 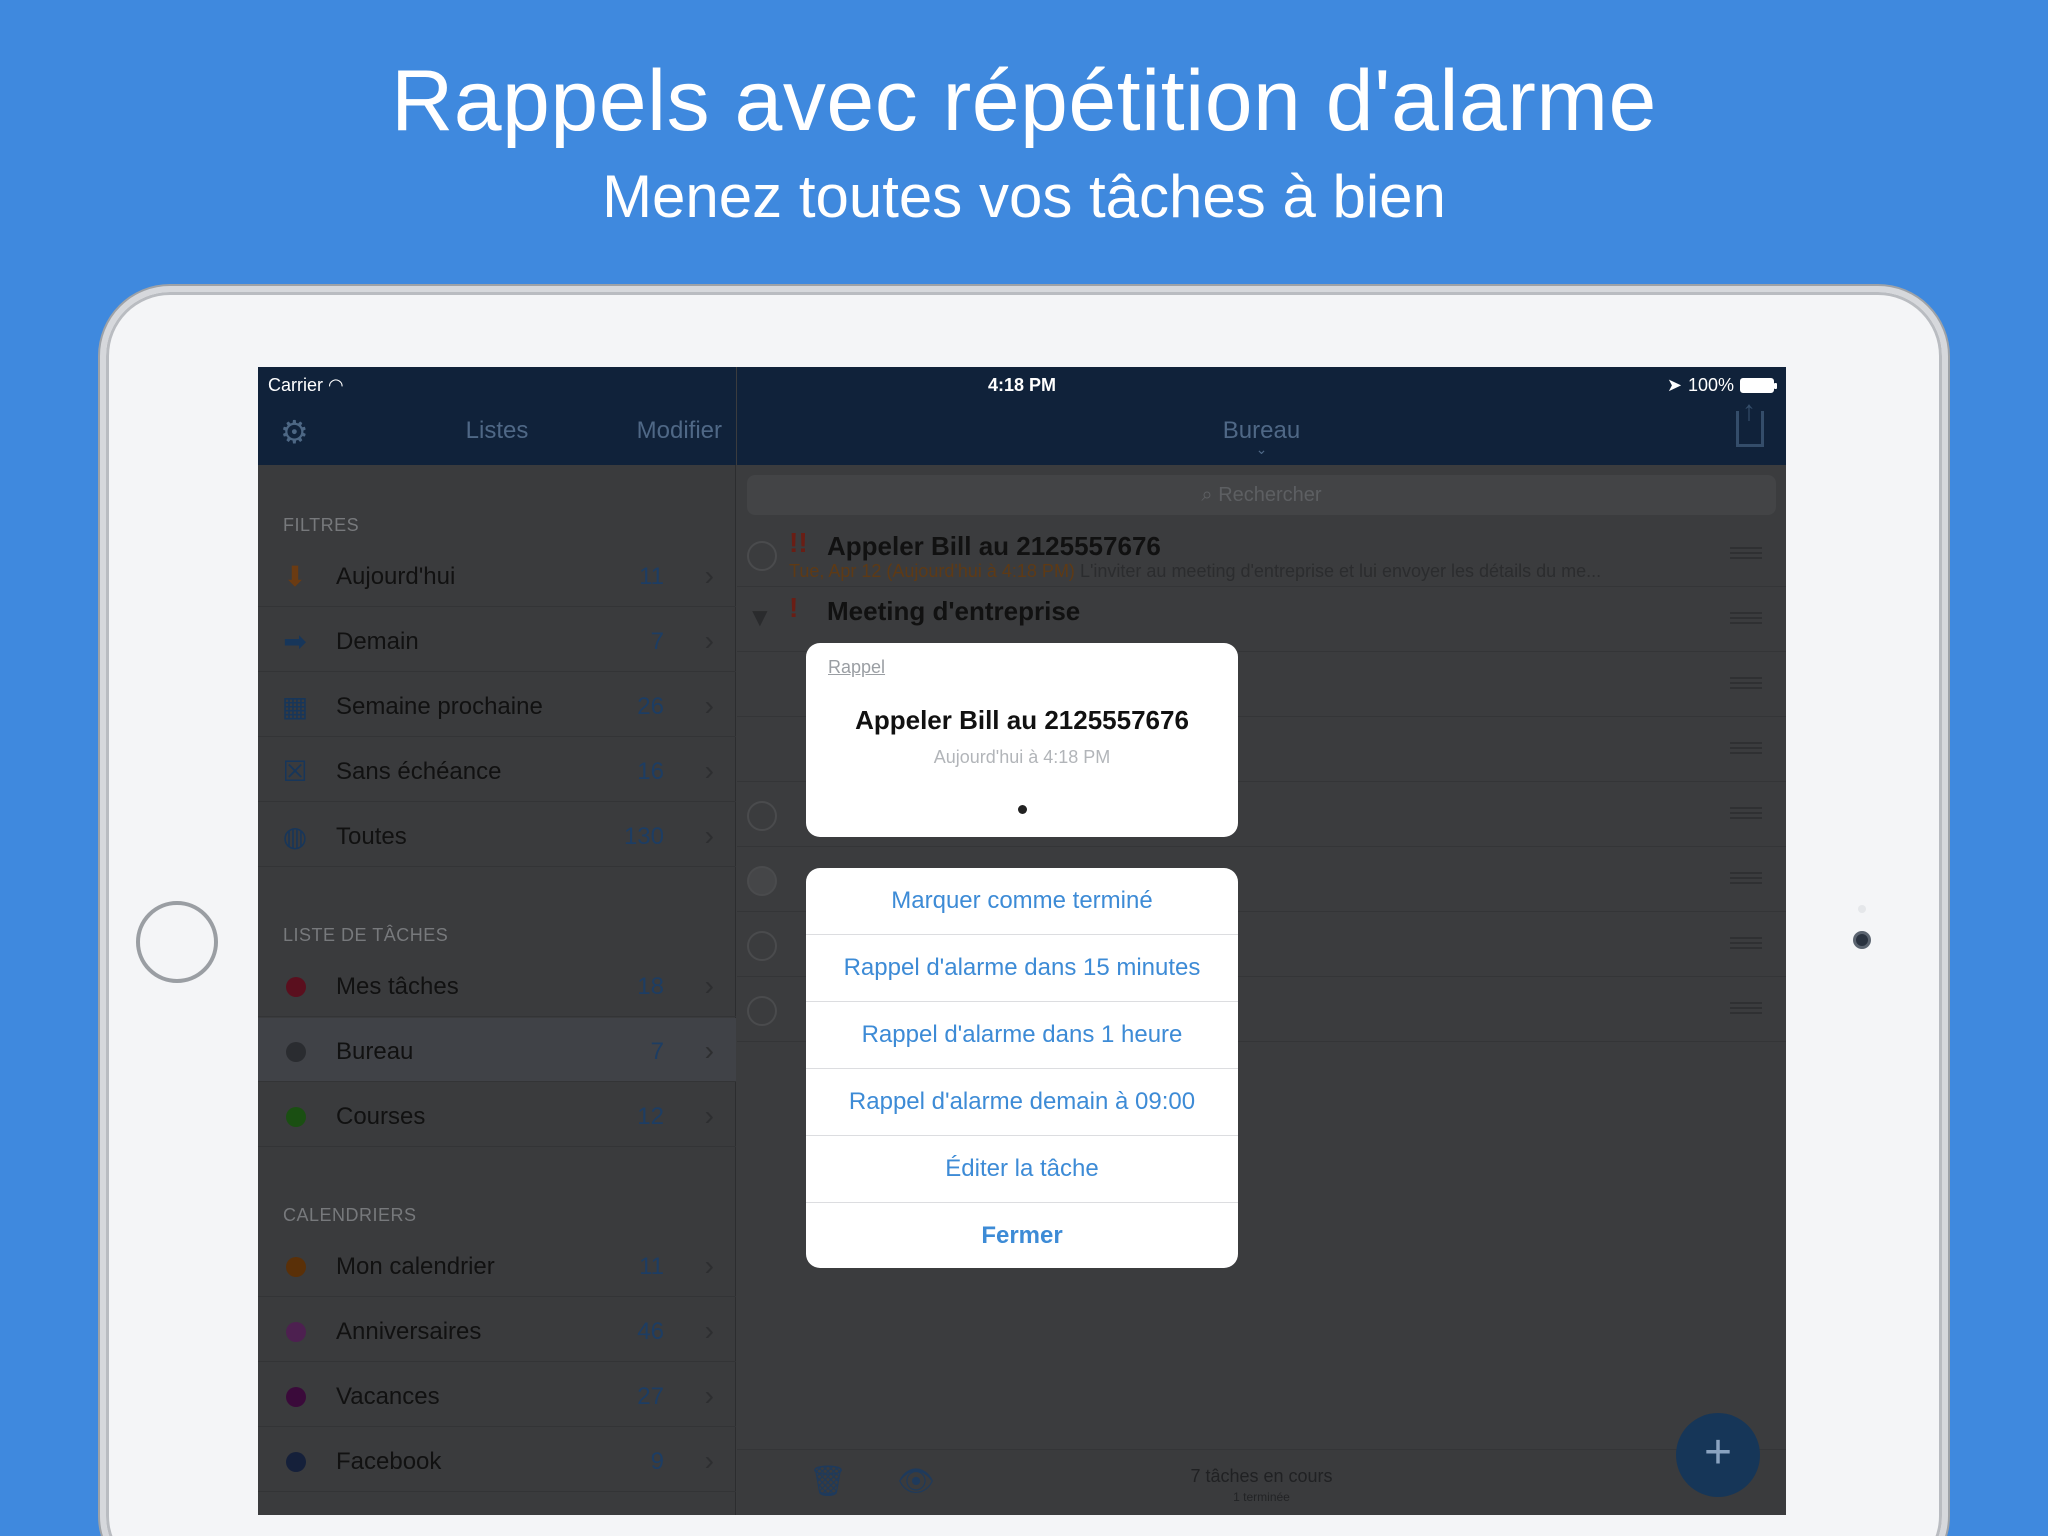 What do you see at coordinates (409, 1331) in the screenshot?
I see `sidebar-item-label: Anniversaires` at bounding box center [409, 1331].